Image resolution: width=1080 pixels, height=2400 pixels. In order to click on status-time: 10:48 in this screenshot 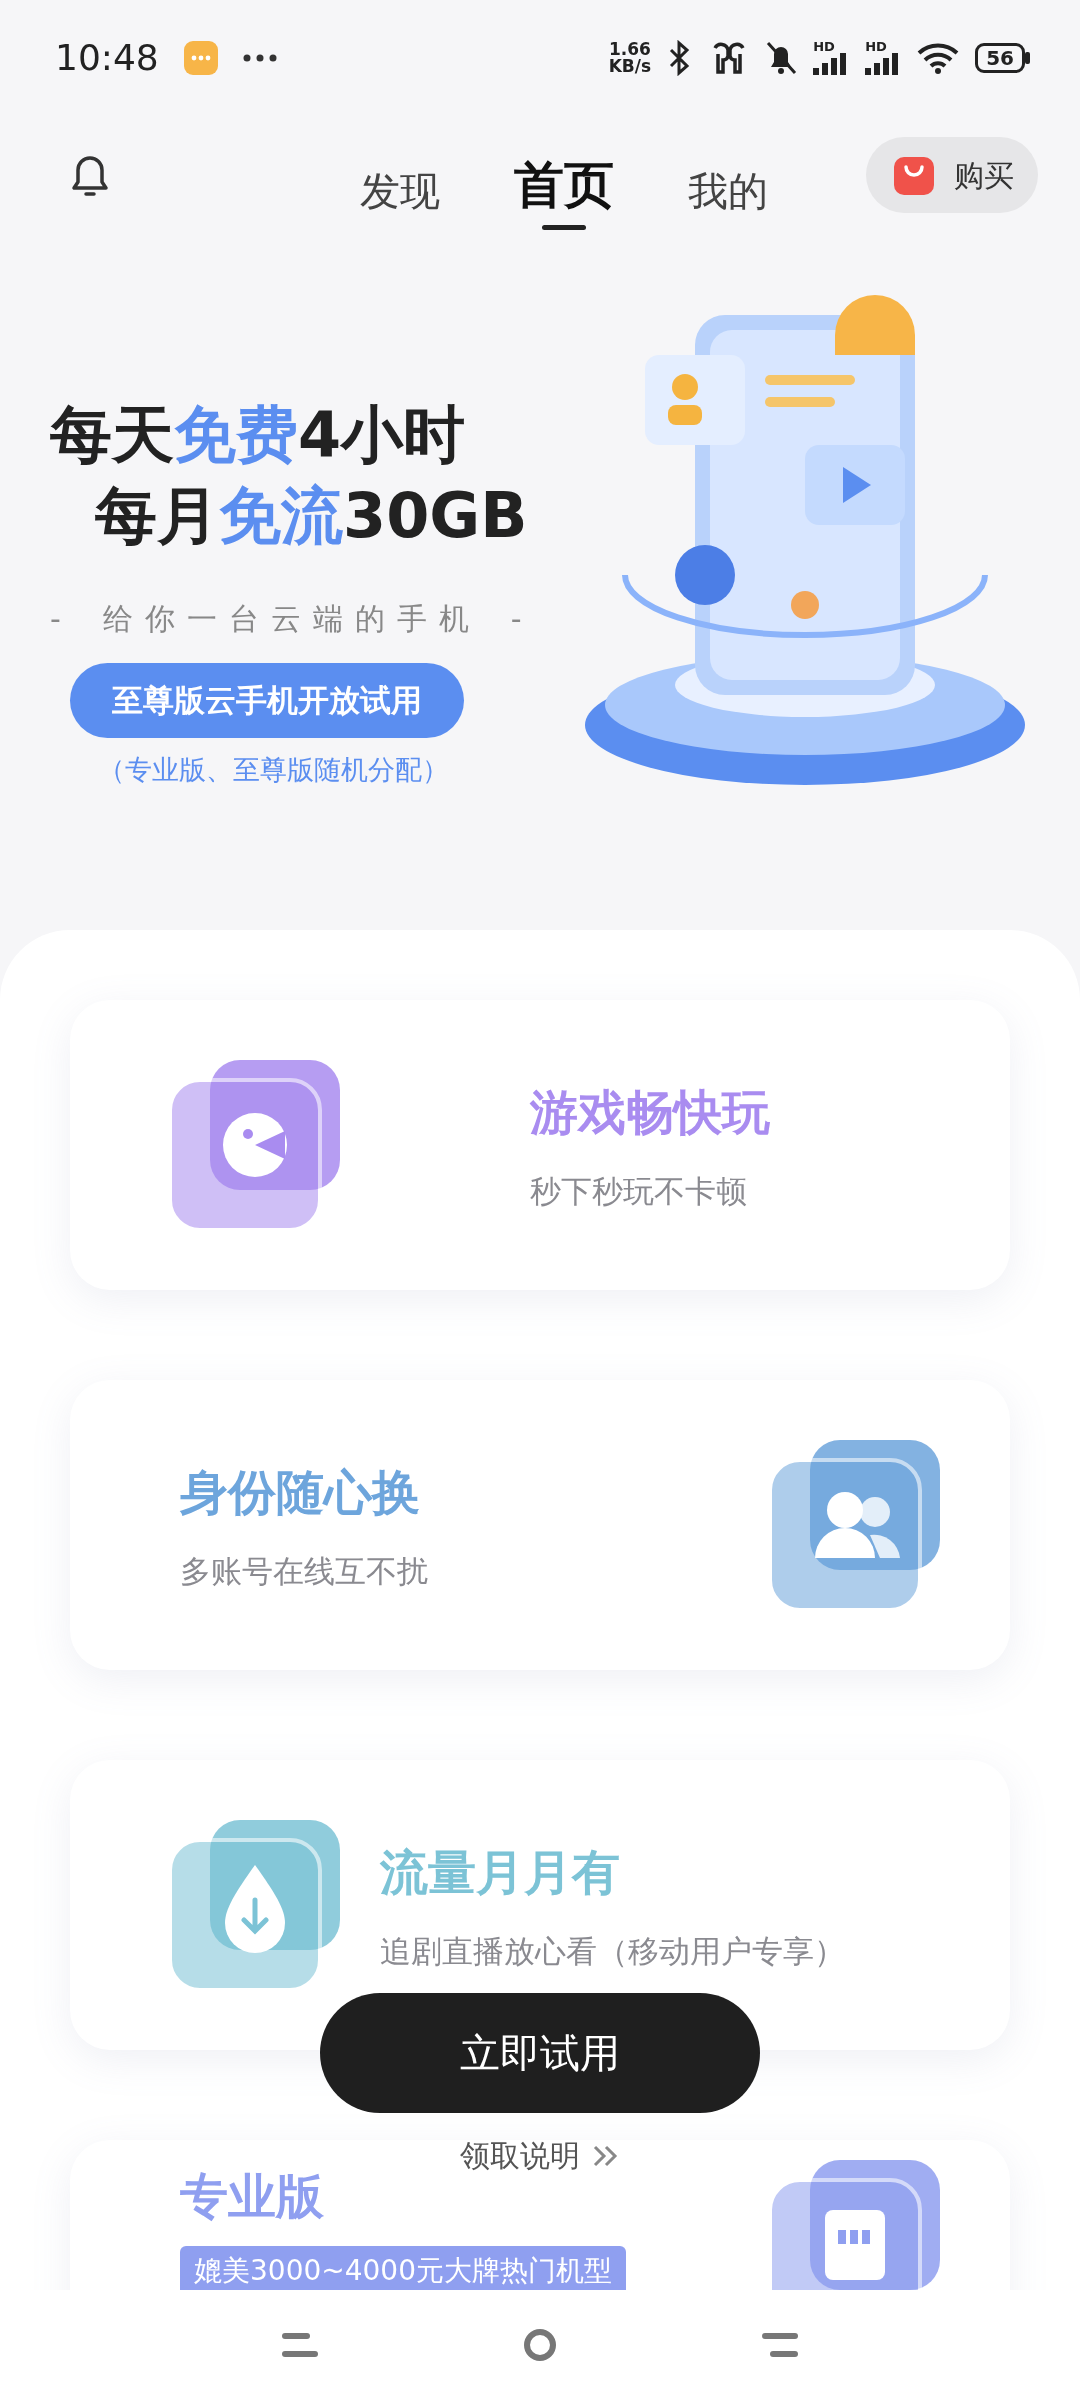, I will do `click(107, 57)`.